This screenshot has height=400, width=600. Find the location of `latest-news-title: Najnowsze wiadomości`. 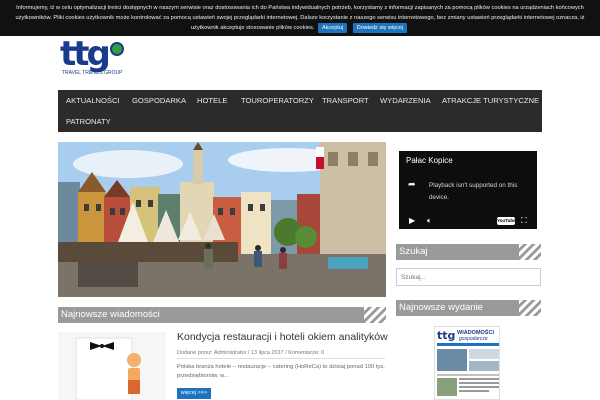

latest-news-title: Najnowsze wiadomości is located at coordinates (110, 314).